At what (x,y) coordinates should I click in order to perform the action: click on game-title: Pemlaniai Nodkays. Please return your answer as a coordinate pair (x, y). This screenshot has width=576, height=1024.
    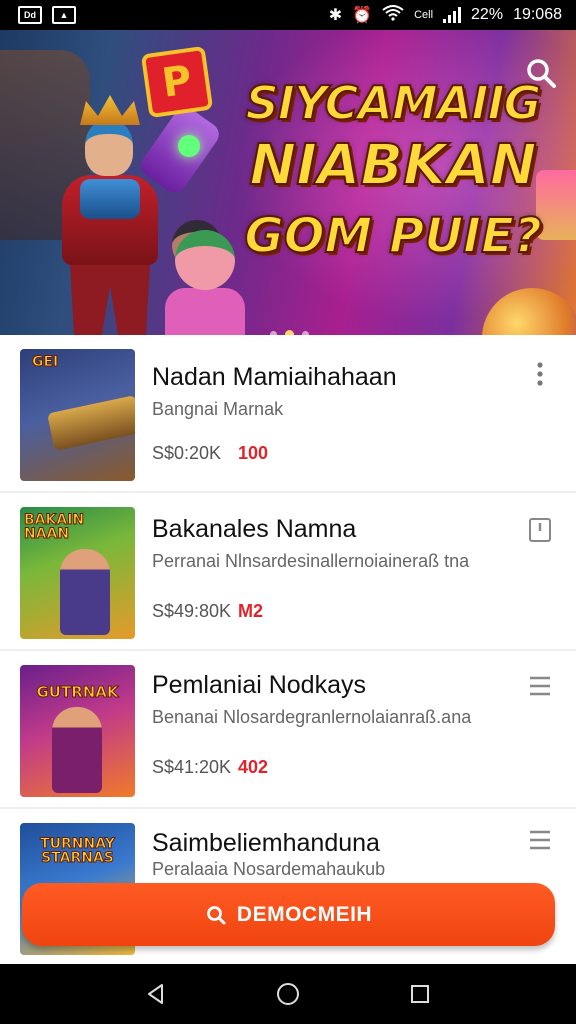
    Looking at the image, I should click on (259, 685).